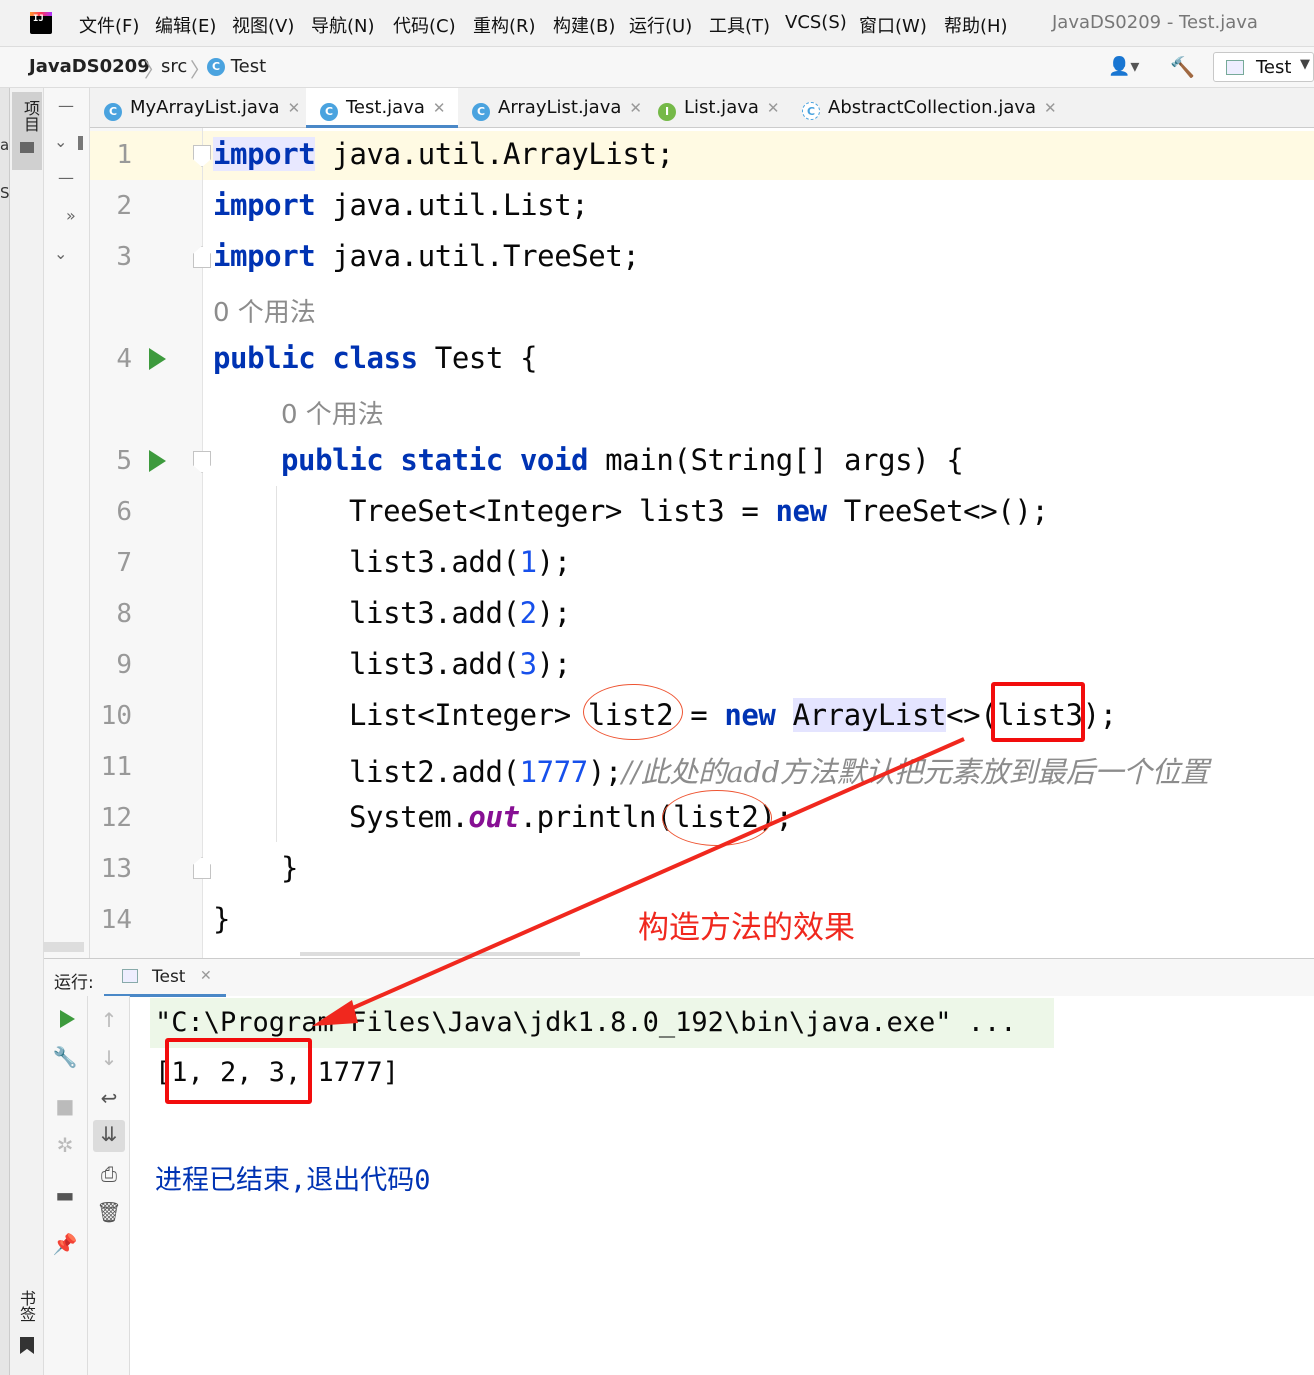  I want to click on run-config-icon, so click(1235, 67).